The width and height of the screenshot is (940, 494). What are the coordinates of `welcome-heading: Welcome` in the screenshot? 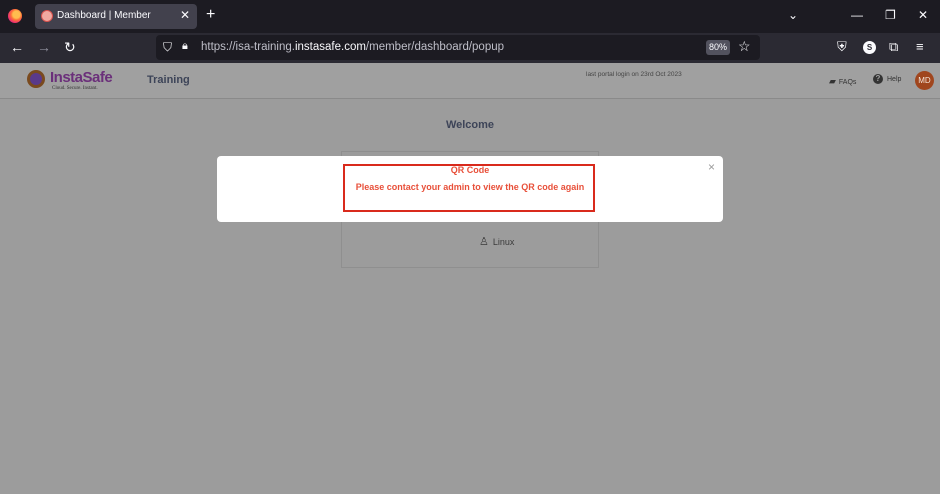 It's located at (470, 125).